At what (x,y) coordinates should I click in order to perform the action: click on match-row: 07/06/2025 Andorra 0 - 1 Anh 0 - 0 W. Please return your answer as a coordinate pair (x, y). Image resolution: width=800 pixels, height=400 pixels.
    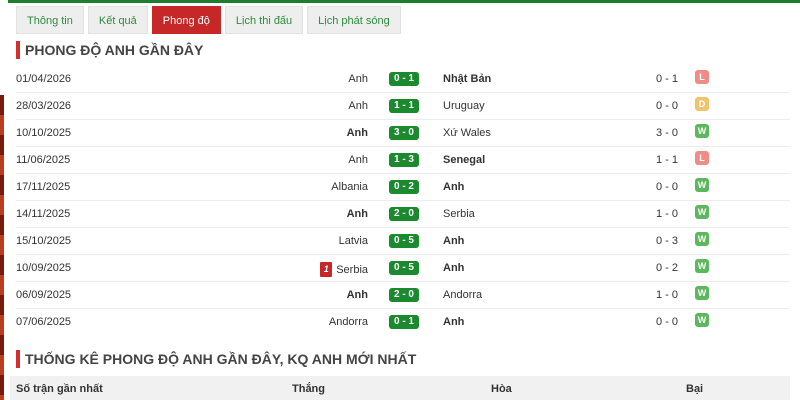
    Looking at the image, I should click on (403, 322).